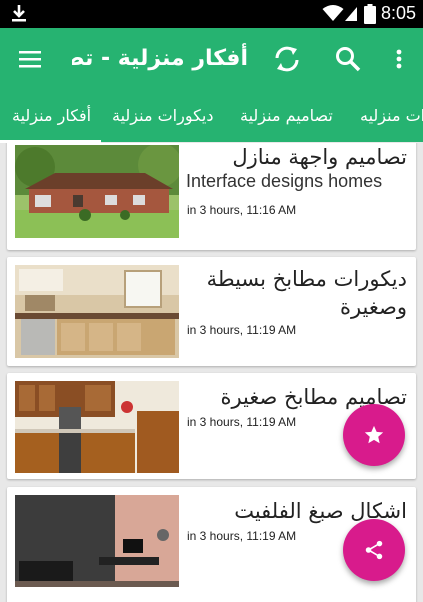 The image size is (423, 602). I want to click on post-subtitle: Interface designs homes, so click(284, 181).